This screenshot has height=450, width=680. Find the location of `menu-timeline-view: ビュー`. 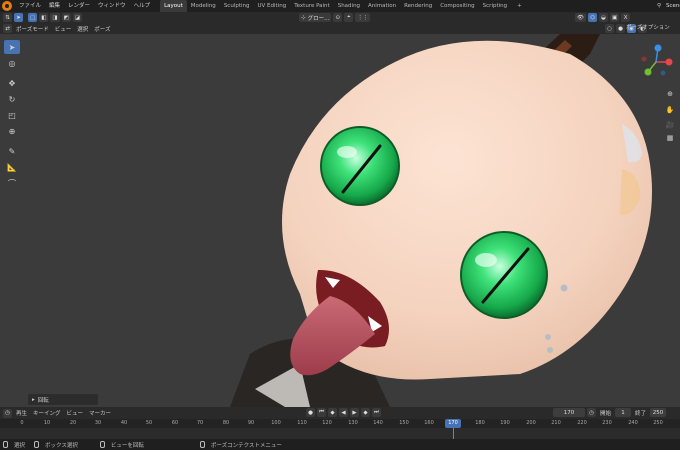

menu-timeline-view: ビュー is located at coordinates (75, 413).